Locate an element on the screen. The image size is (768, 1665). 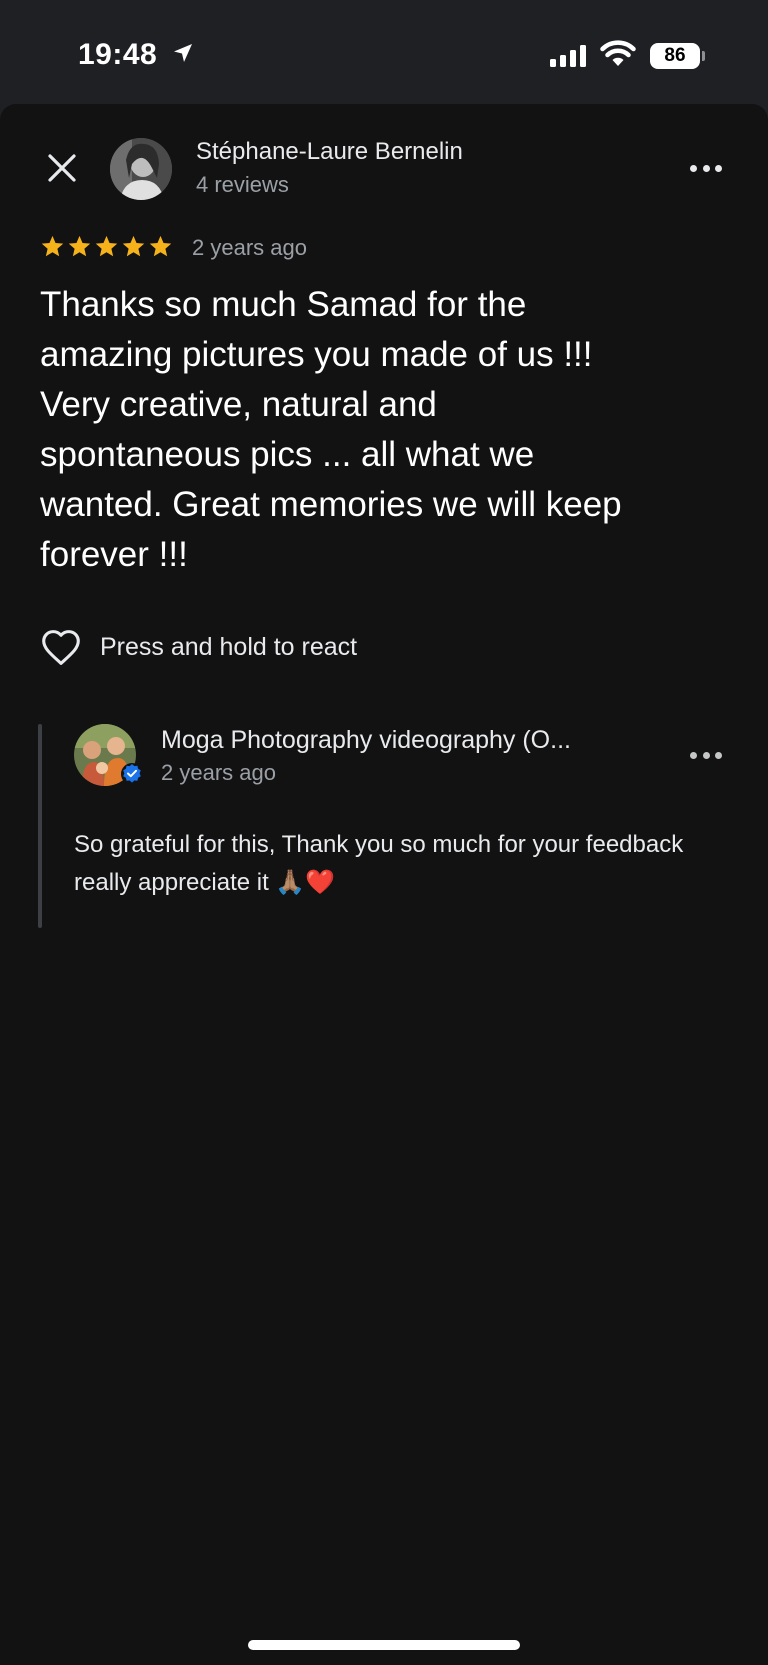
react-label: Press and hold to react is located at coordinates (229, 646).